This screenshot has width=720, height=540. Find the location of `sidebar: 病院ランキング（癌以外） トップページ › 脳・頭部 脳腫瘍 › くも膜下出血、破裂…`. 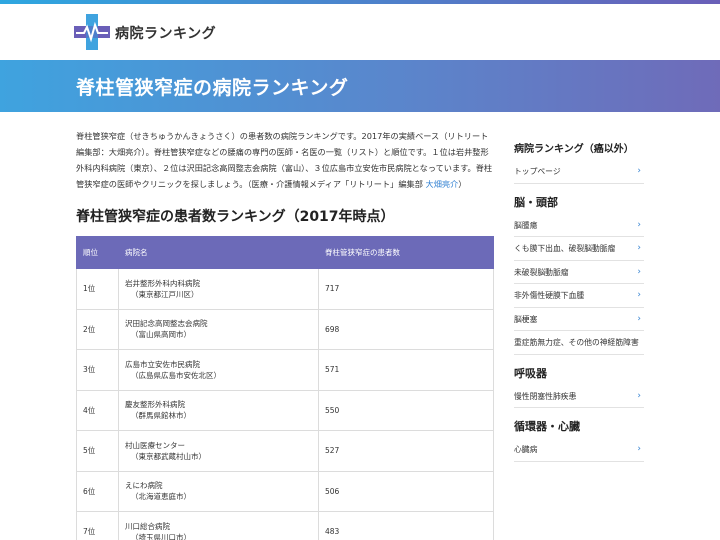

sidebar: 病院ランキング（癌以外） トップページ › 脳・頭部 脳腫瘍 › くも膜下出血、破裂… is located at coordinates (579, 299).